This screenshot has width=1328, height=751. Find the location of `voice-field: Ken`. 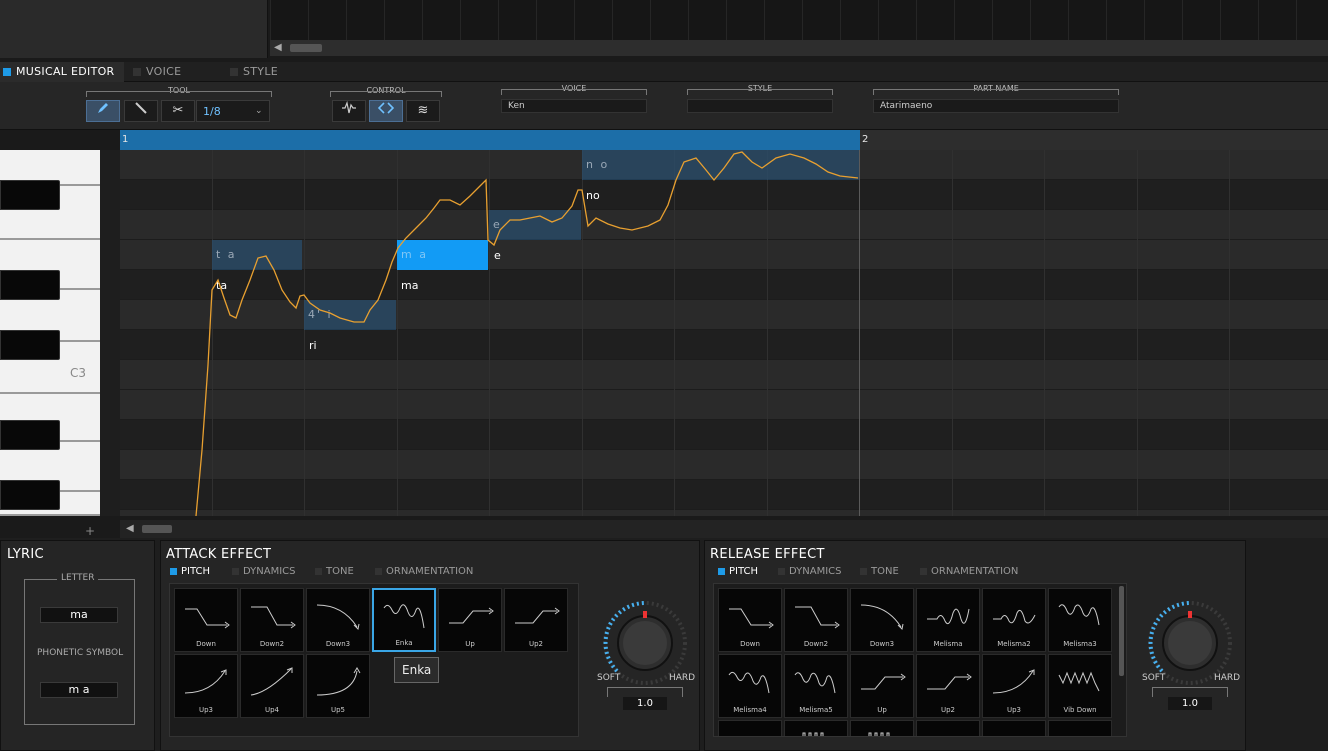

voice-field: Ken is located at coordinates (574, 106).